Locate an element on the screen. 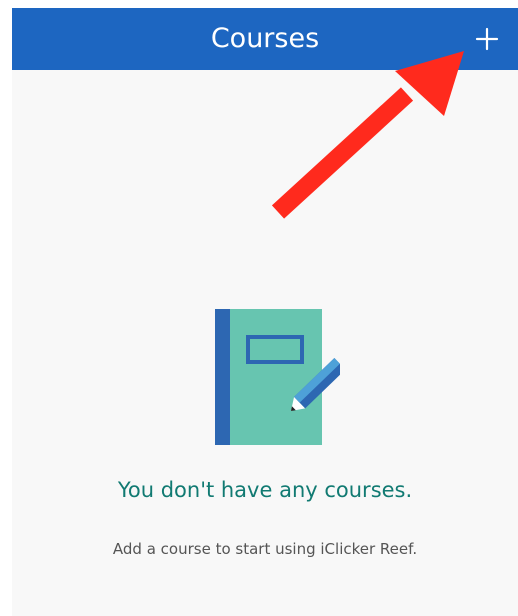  page-title: Courses is located at coordinates (265, 38).